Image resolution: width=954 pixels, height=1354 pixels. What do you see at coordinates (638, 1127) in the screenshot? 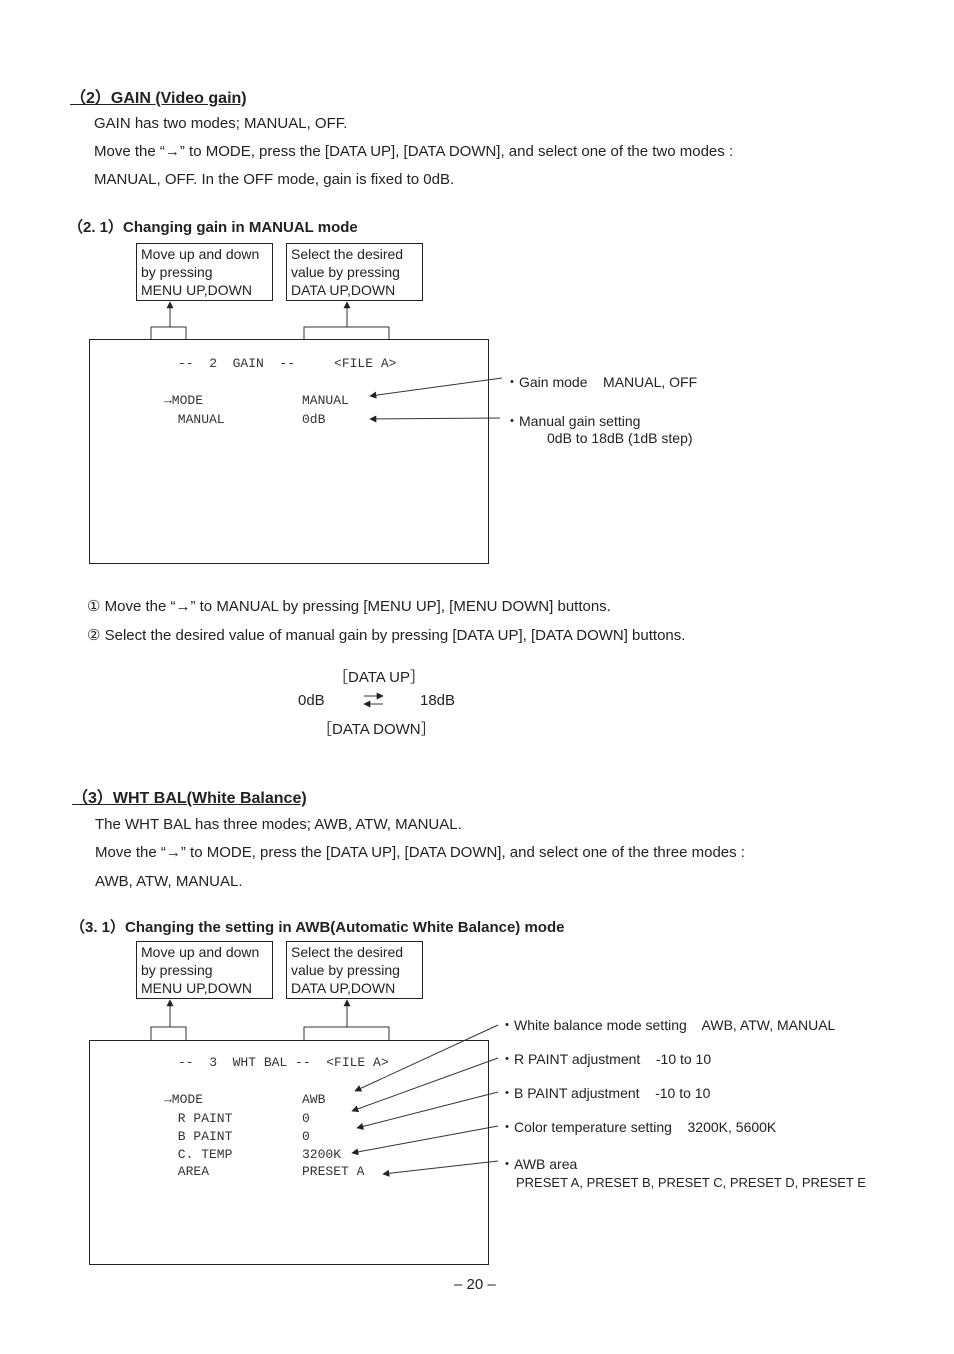
I see `annotation-color-temp: ・Color temperature setting 3200K, 5600K` at bounding box center [638, 1127].